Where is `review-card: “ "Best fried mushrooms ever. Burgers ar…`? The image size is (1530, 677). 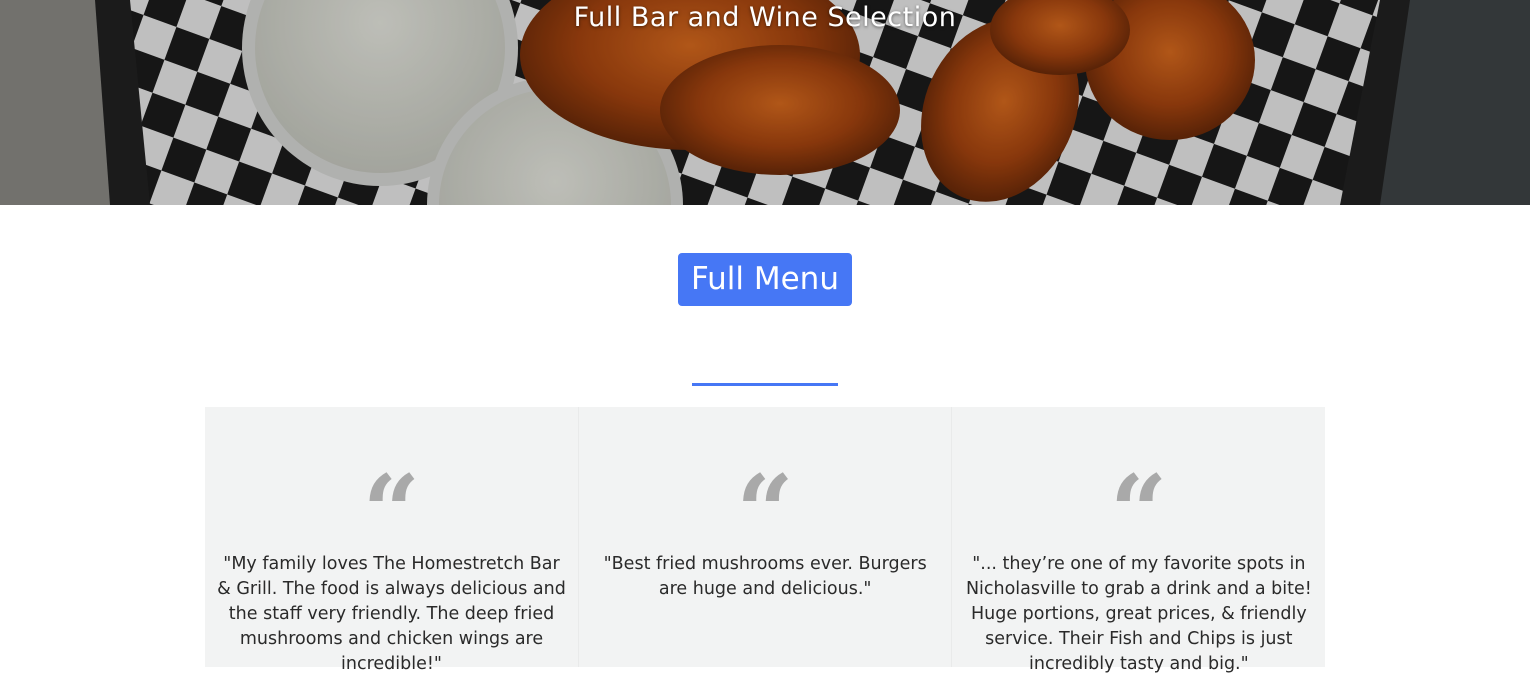 review-card: “ "Best fried mushrooms ever. Burgers ar… is located at coordinates (766, 537).